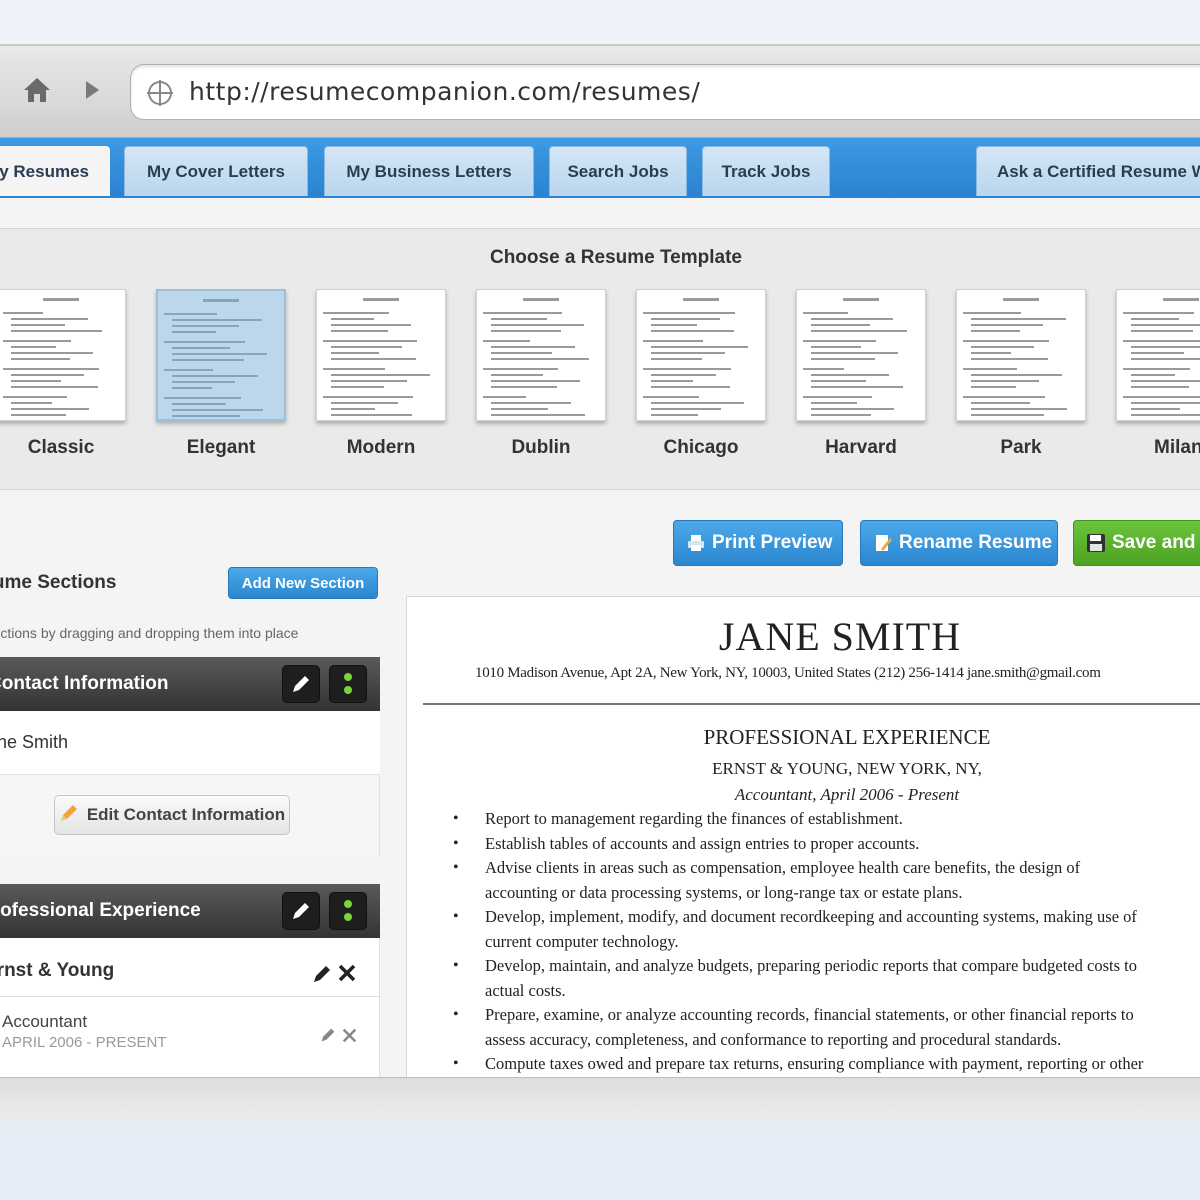  What do you see at coordinates (216, 171) in the screenshot?
I see `tab-my-cover-letters: My Cover Letters` at bounding box center [216, 171].